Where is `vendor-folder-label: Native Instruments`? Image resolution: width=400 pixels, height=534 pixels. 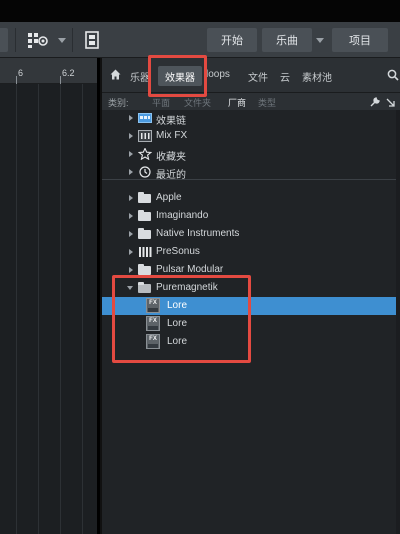
vendor-folder-label: Native Instruments is located at coordinates (198, 233).